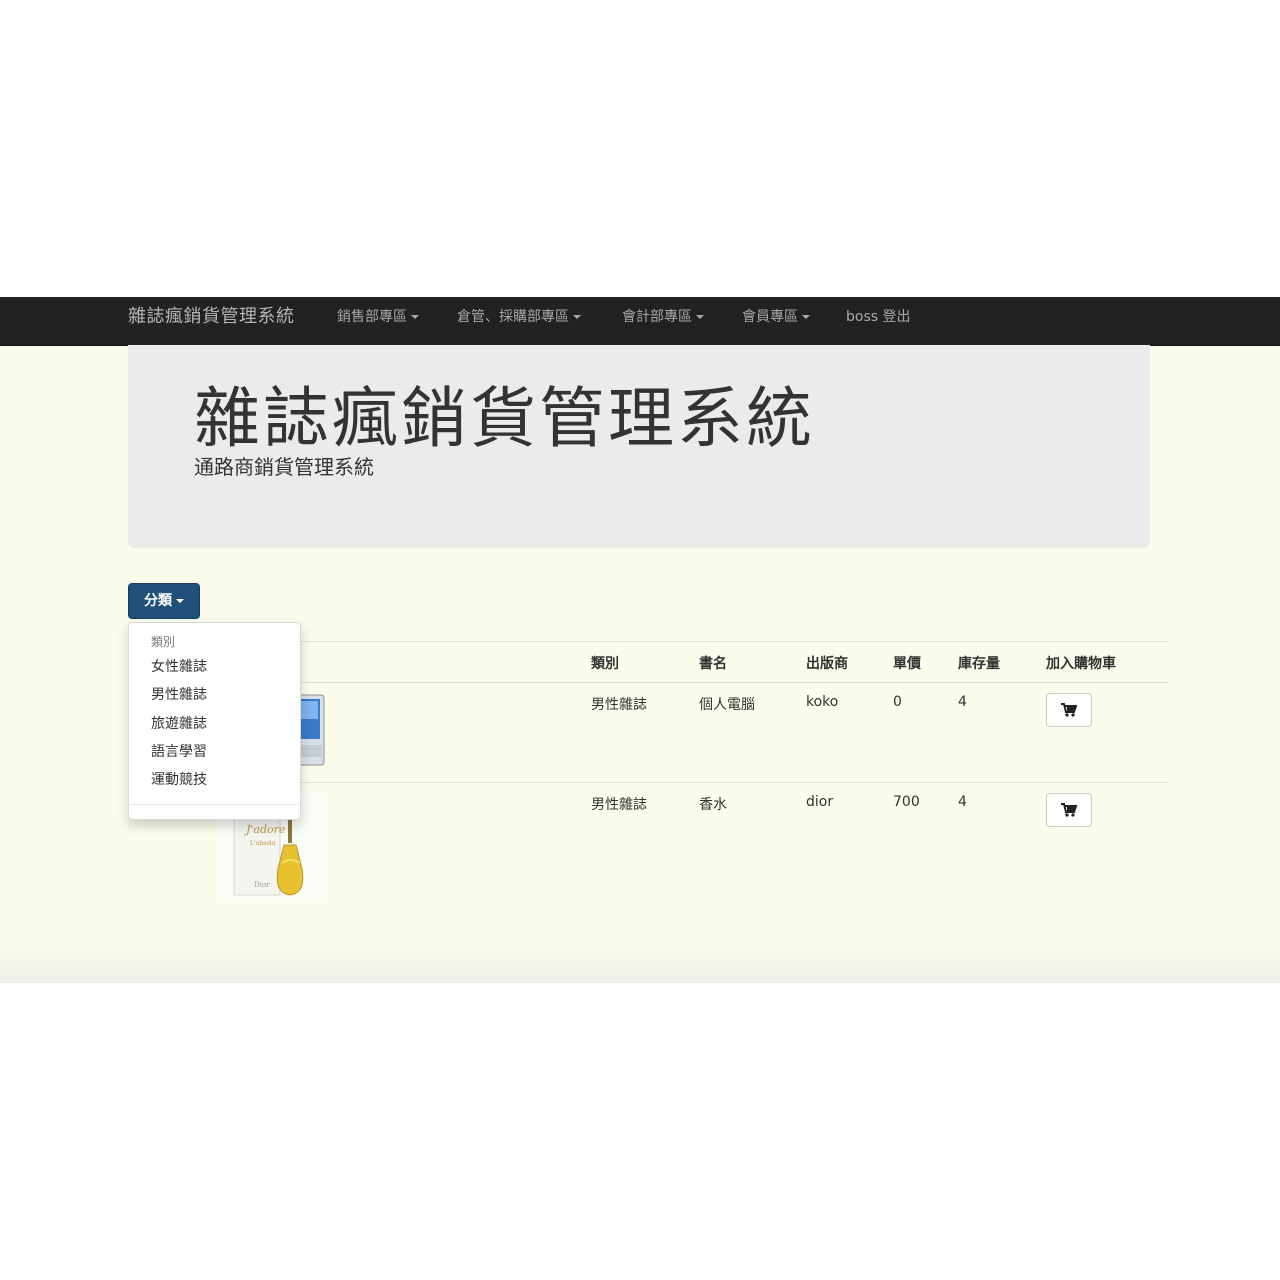 Image resolution: width=1280 pixels, height=1280 pixels. Describe the element at coordinates (827, 664) in the screenshot. I see `column-header-publisher: 出版商` at that location.